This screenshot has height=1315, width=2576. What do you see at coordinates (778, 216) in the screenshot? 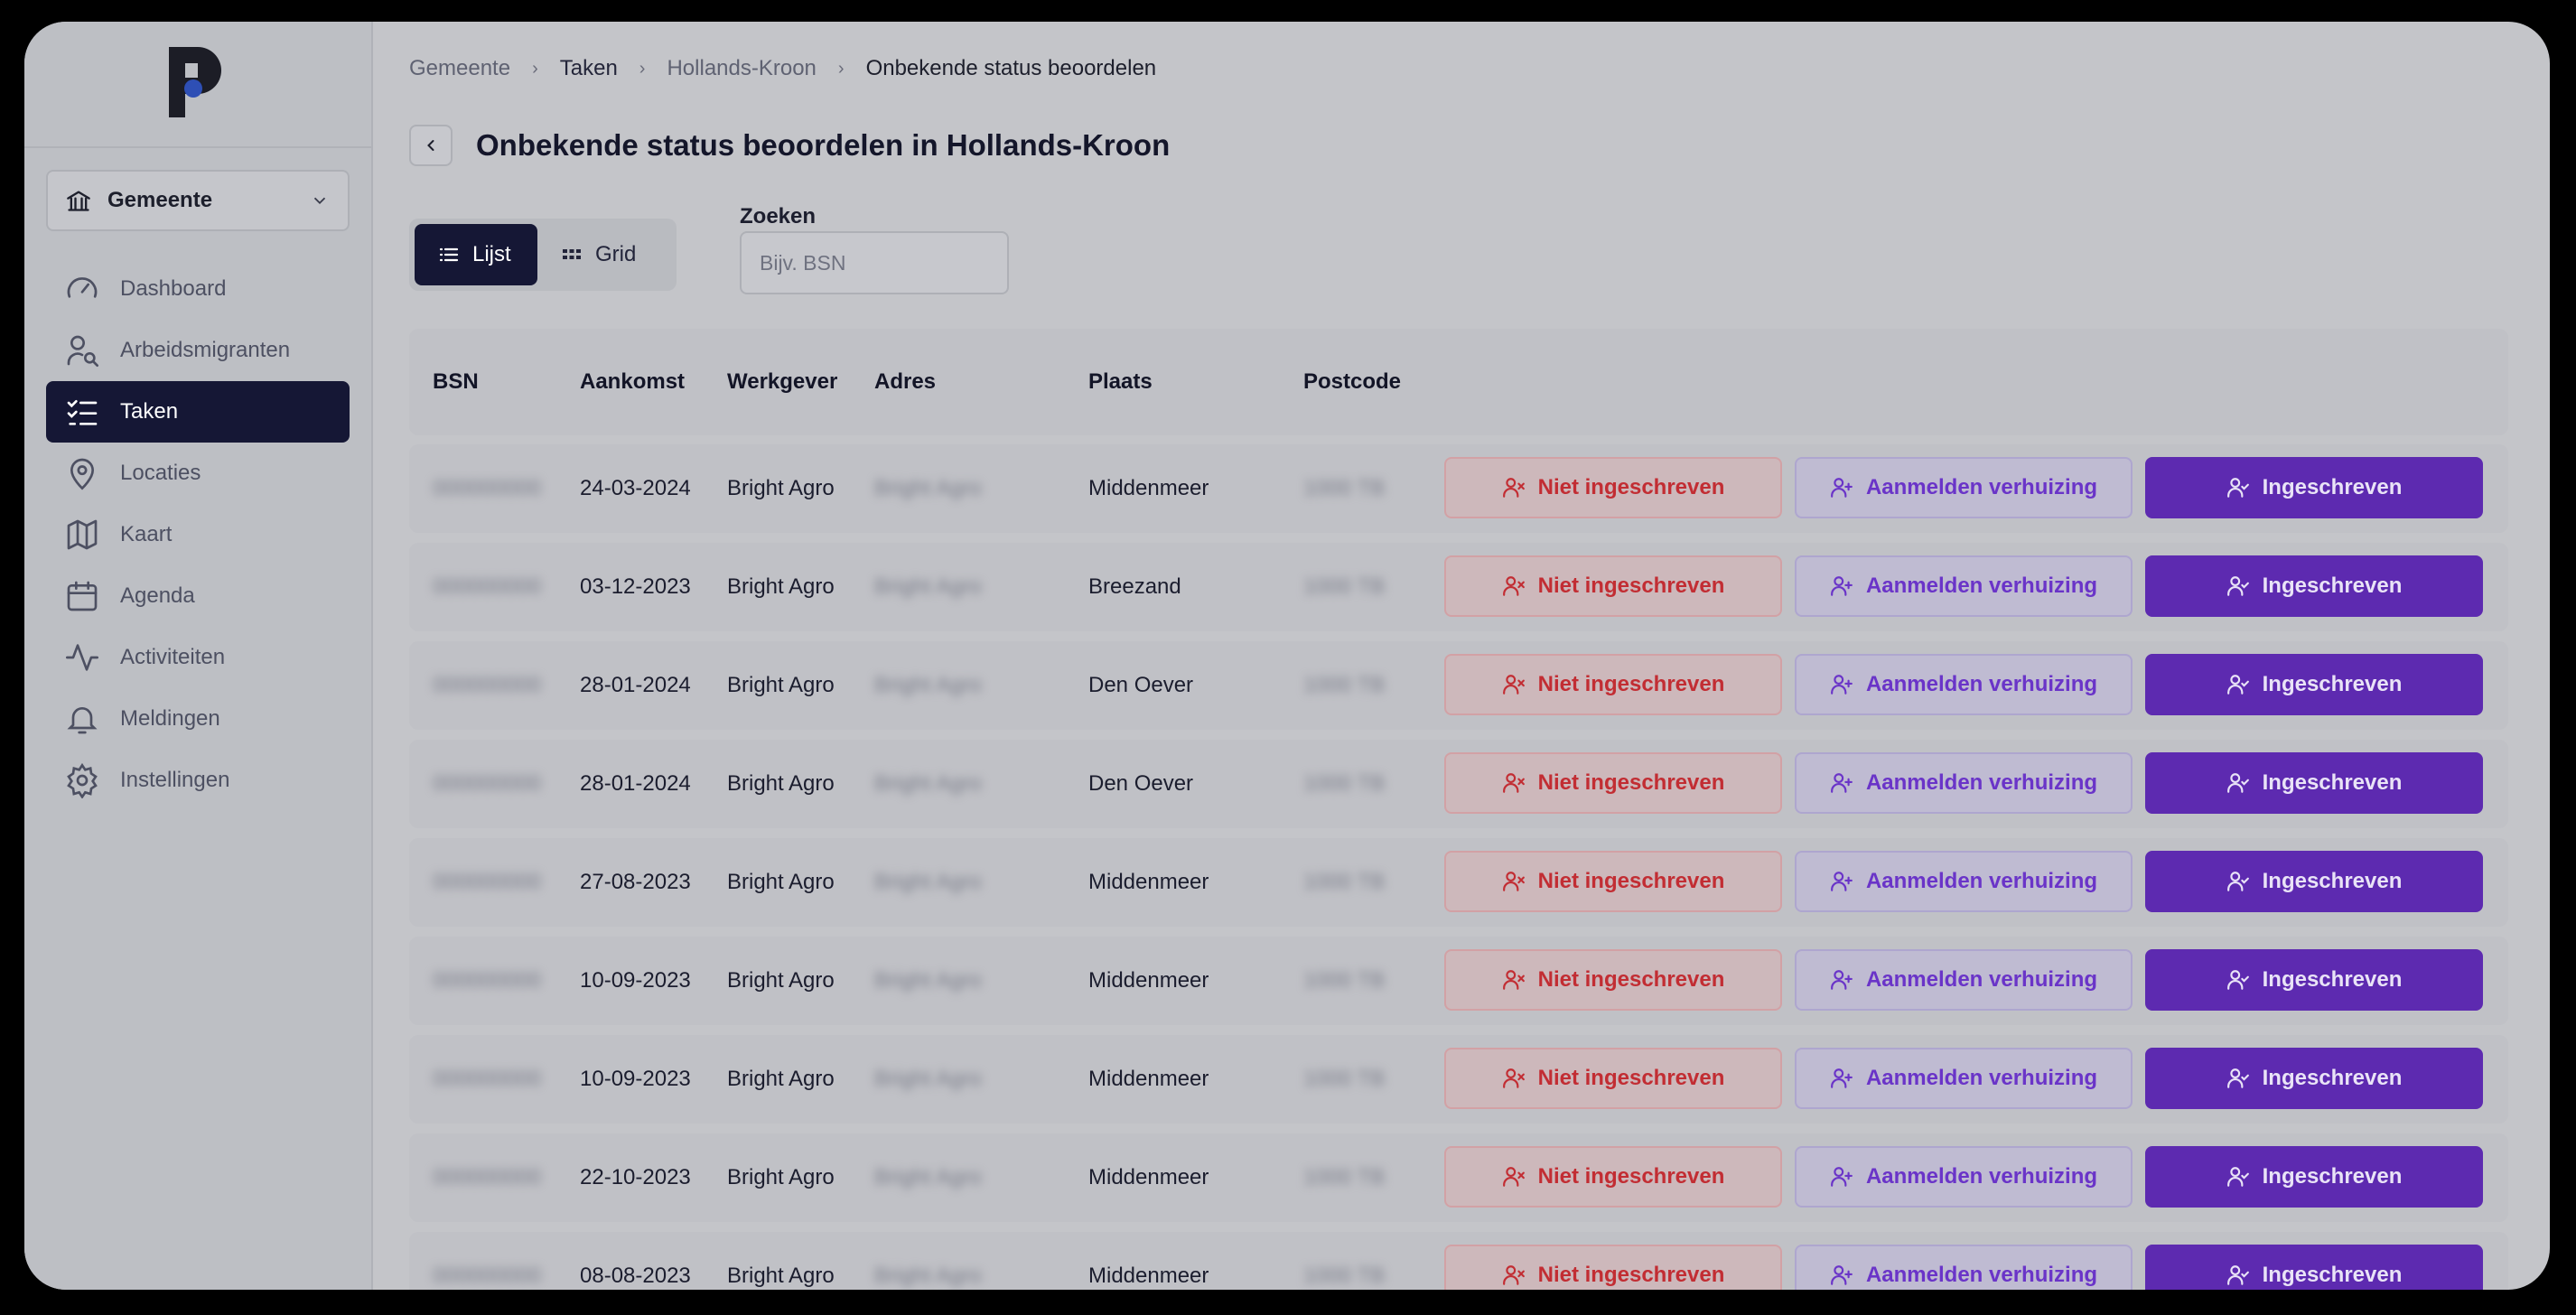
I see `search-label: Zoeken` at bounding box center [778, 216].